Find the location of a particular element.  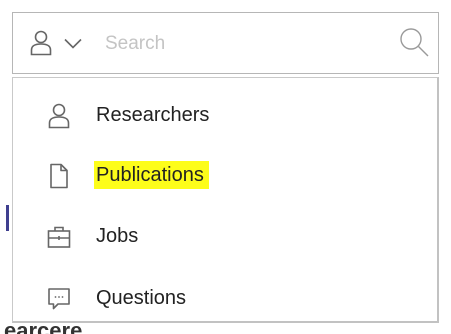

search-icon is located at coordinates (414, 42).